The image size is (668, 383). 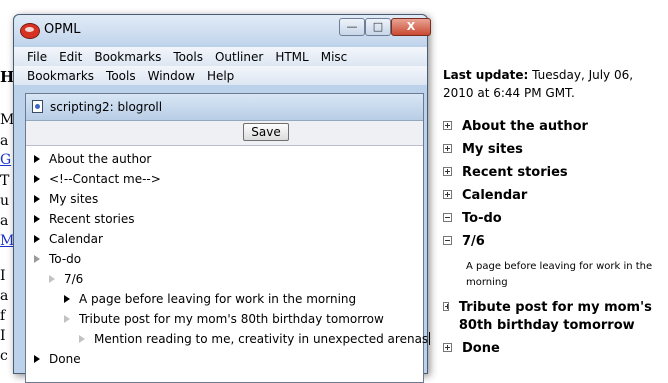 I want to click on menu-html: HTML, so click(x=291, y=55).